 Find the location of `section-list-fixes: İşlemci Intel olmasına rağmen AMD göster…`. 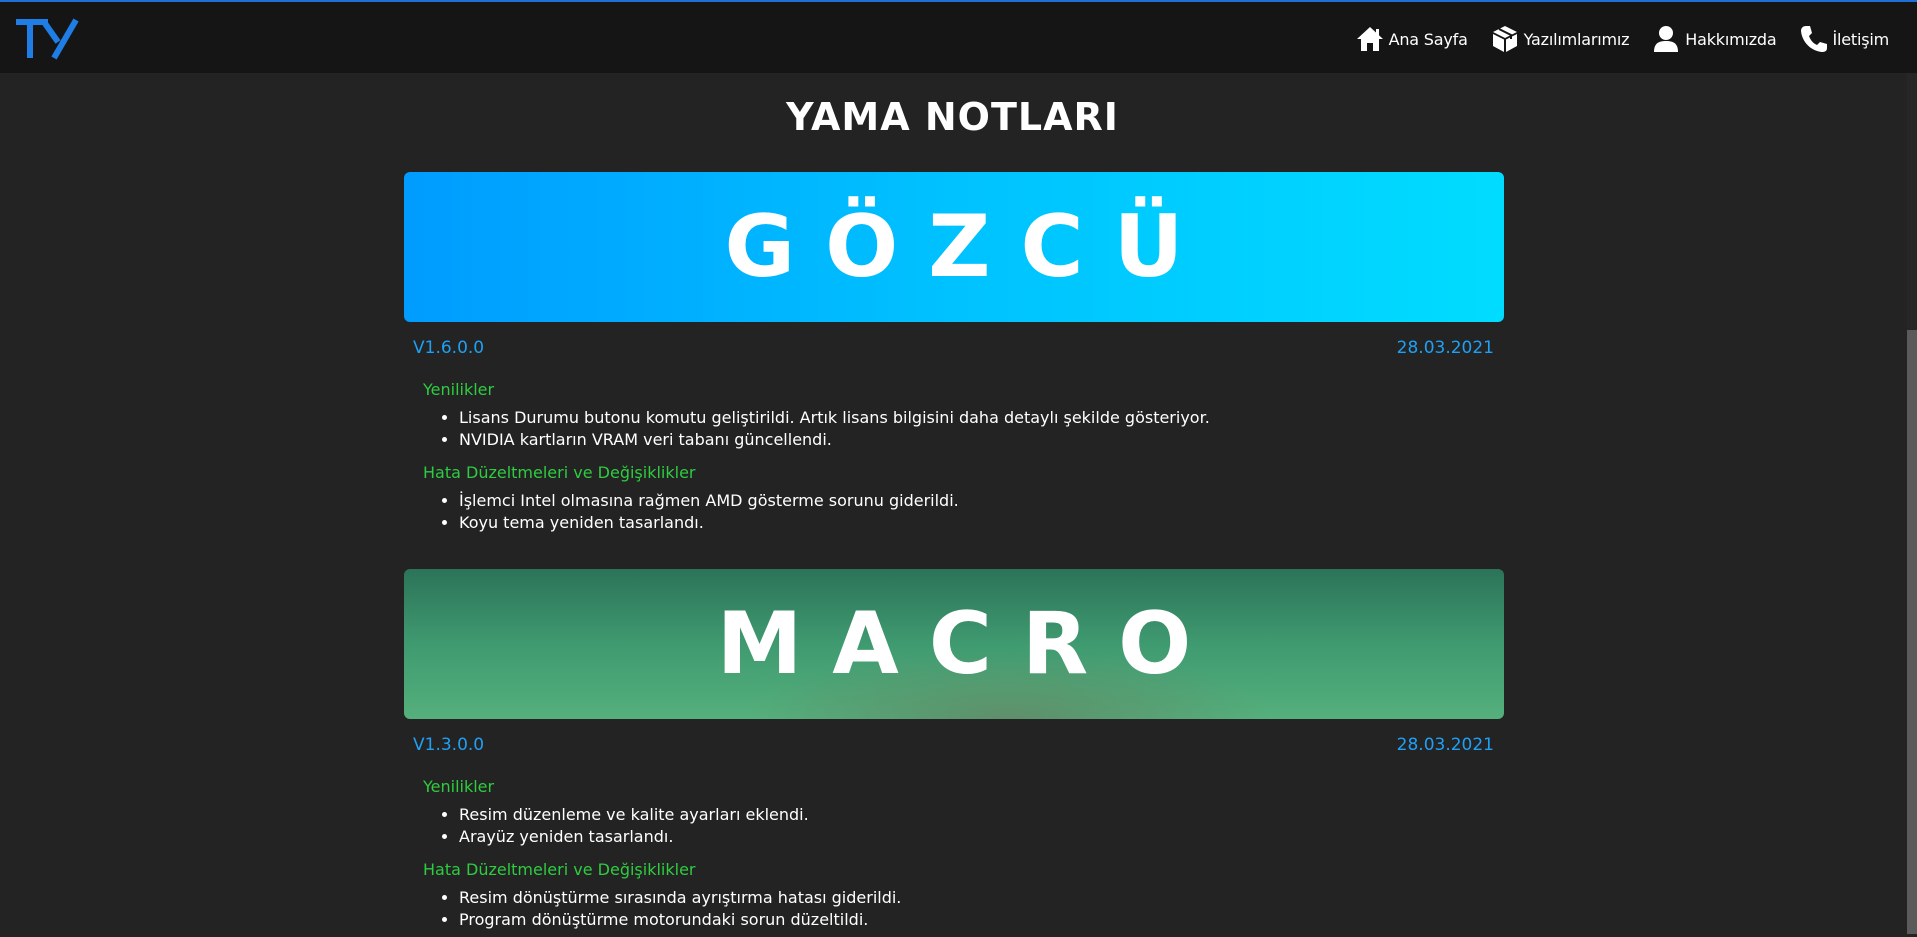

section-list-fixes: İşlemci Intel olmasına rağmen AMD göster… is located at coordinates (954, 512).